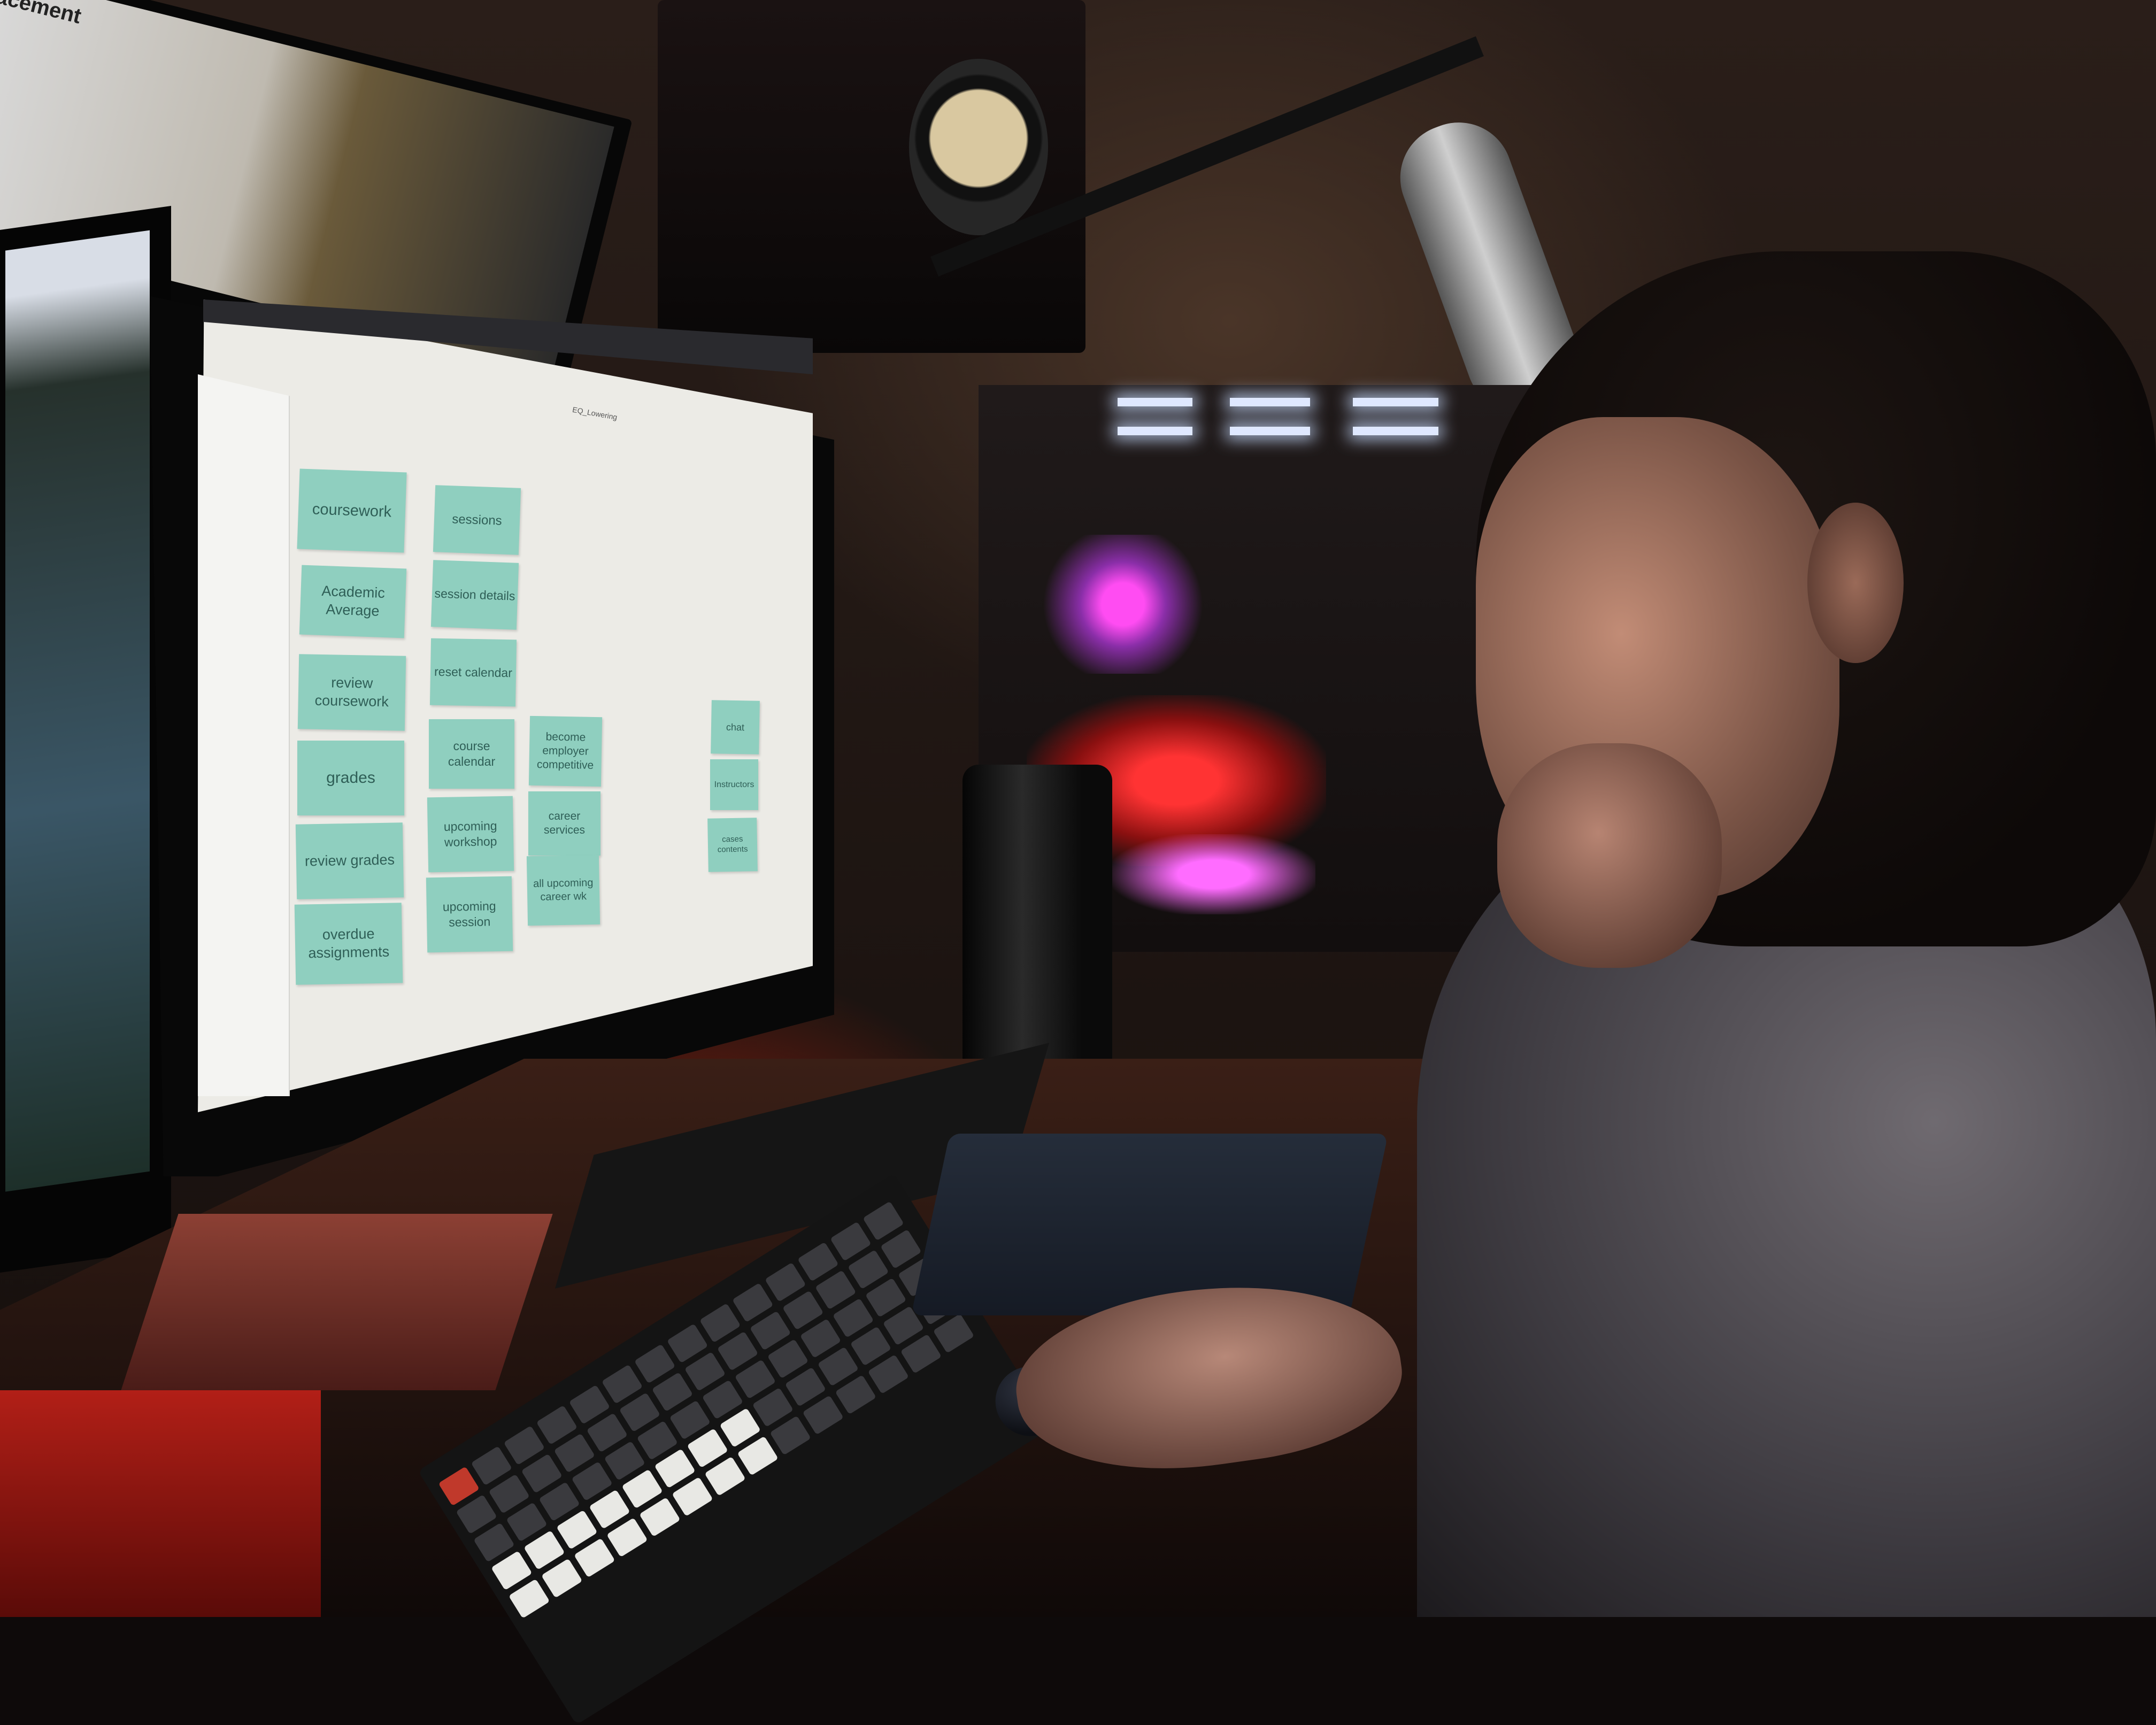 The height and width of the screenshot is (1725, 2156). What do you see at coordinates (42, 14) in the screenshot?
I see `top-monitor-title: acement` at bounding box center [42, 14].